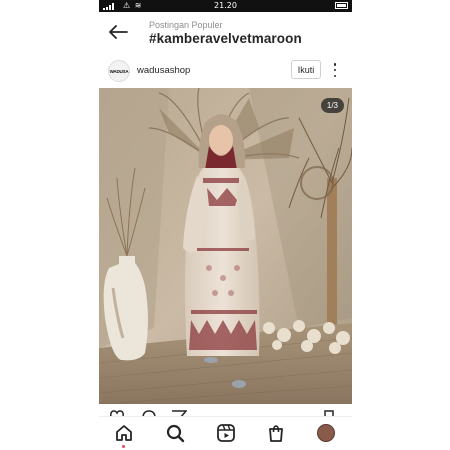 Image resolution: width=450 pixels, height=450 pixels. I want to click on post-header: WADUSA wadusashop Ikuti, so click(225, 72).